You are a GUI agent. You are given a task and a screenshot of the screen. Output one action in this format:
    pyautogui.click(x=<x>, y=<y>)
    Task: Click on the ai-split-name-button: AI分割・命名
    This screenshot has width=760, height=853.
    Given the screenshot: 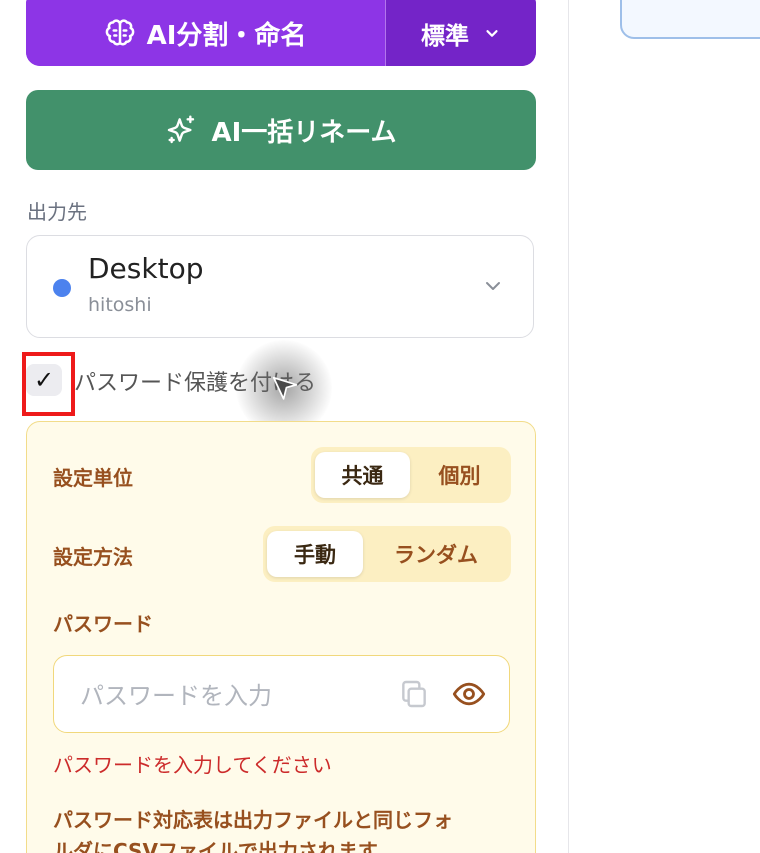 What is the action you would take?
    pyautogui.click(x=205, y=33)
    